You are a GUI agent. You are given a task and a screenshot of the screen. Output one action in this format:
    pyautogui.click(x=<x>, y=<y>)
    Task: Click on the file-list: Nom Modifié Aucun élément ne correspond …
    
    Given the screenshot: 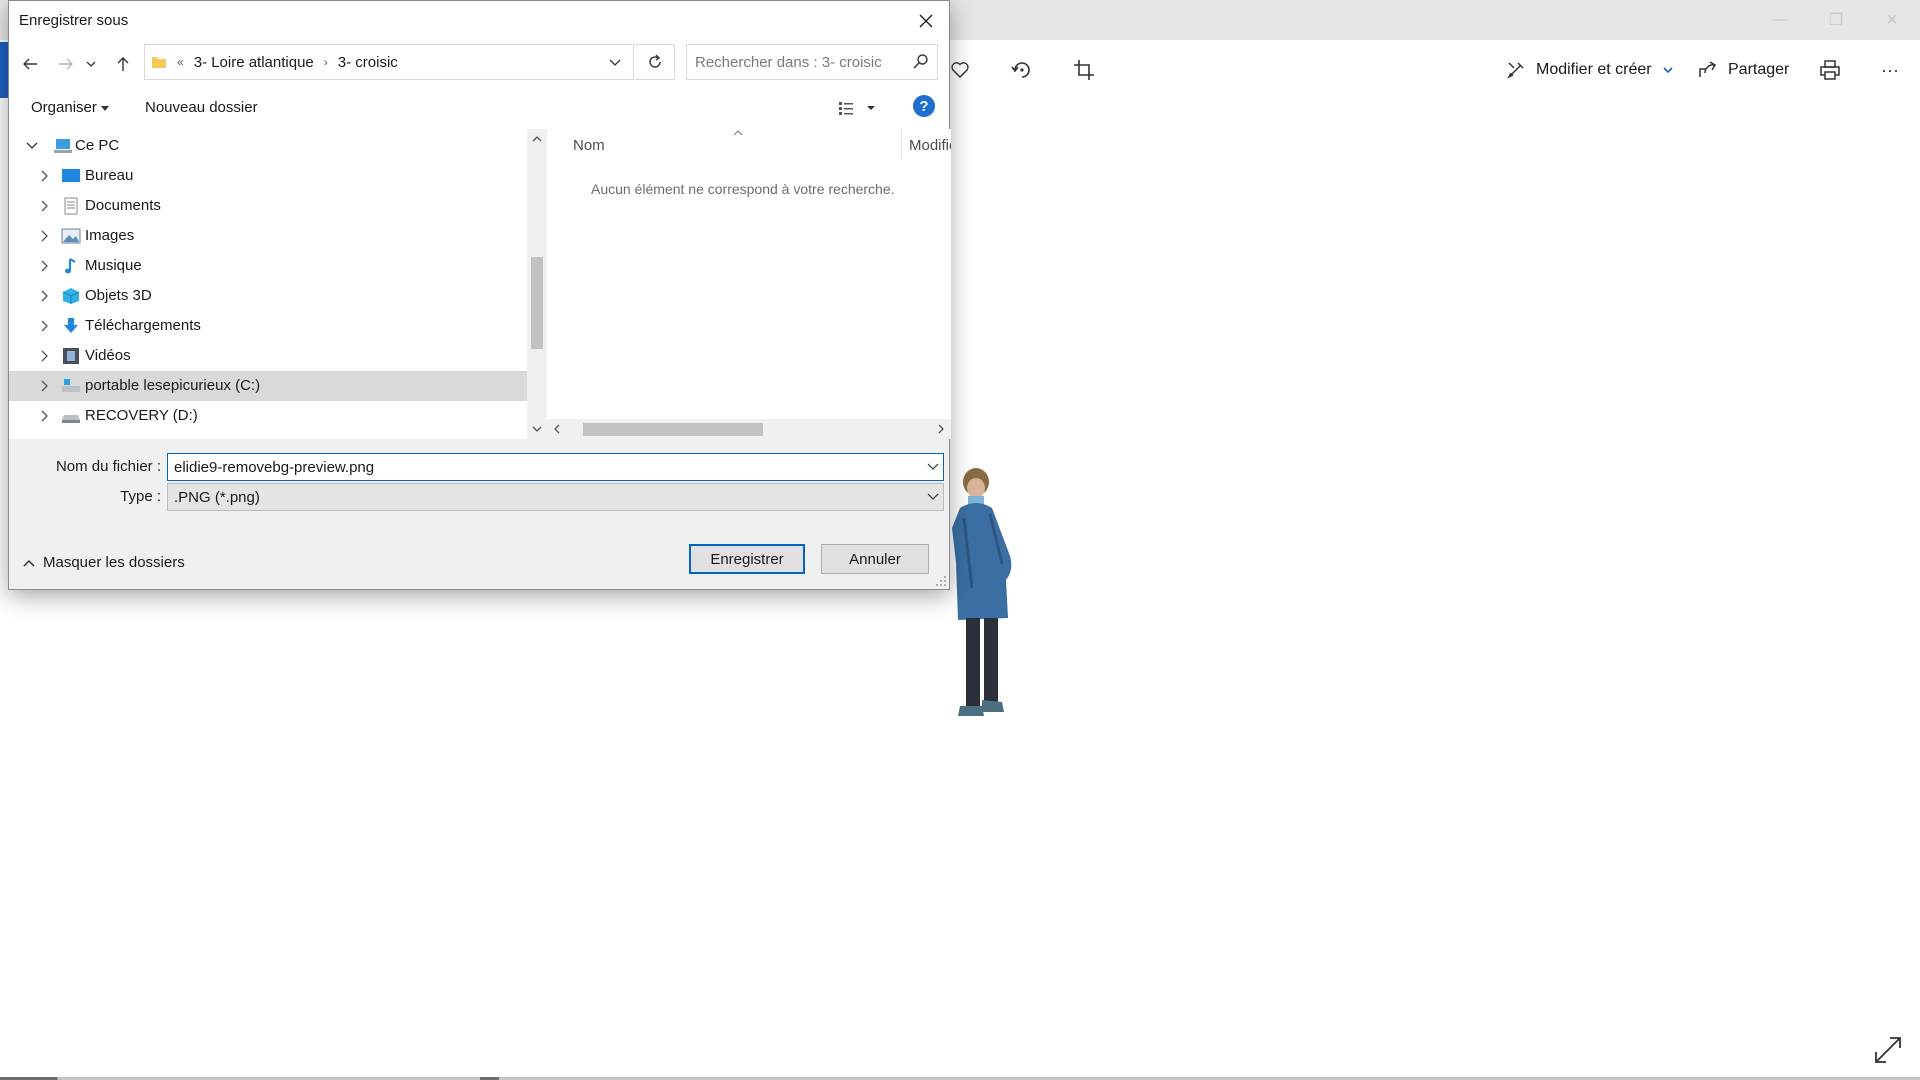 What is the action you would take?
    pyautogui.click(x=749, y=274)
    